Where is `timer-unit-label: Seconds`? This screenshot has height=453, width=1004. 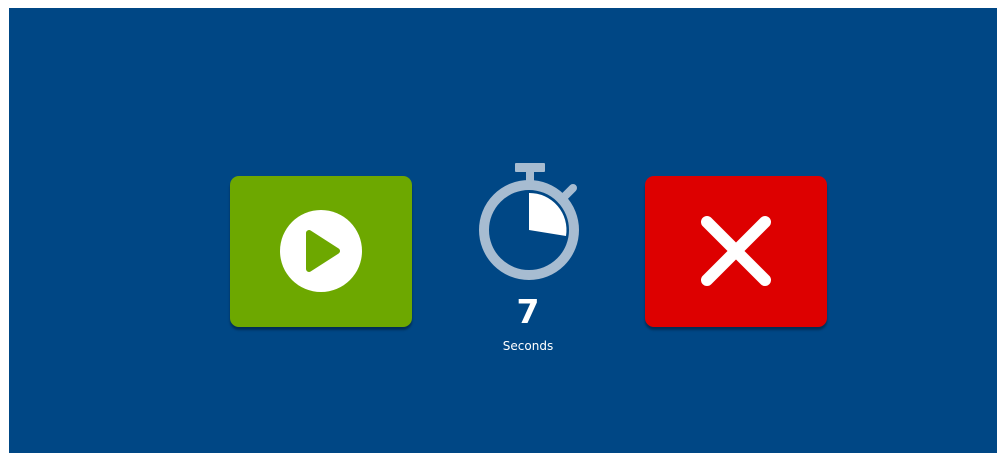 timer-unit-label: Seconds is located at coordinates (528, 346).